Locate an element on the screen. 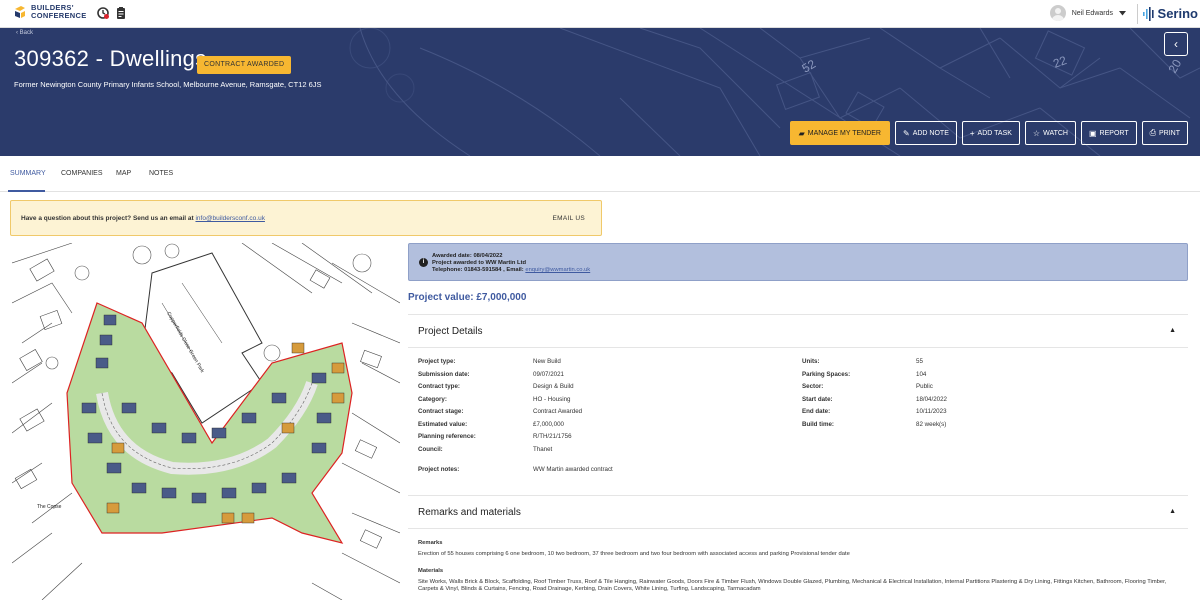  detail-value: R/TH/21/1756 is located at coordinates (552, 436).